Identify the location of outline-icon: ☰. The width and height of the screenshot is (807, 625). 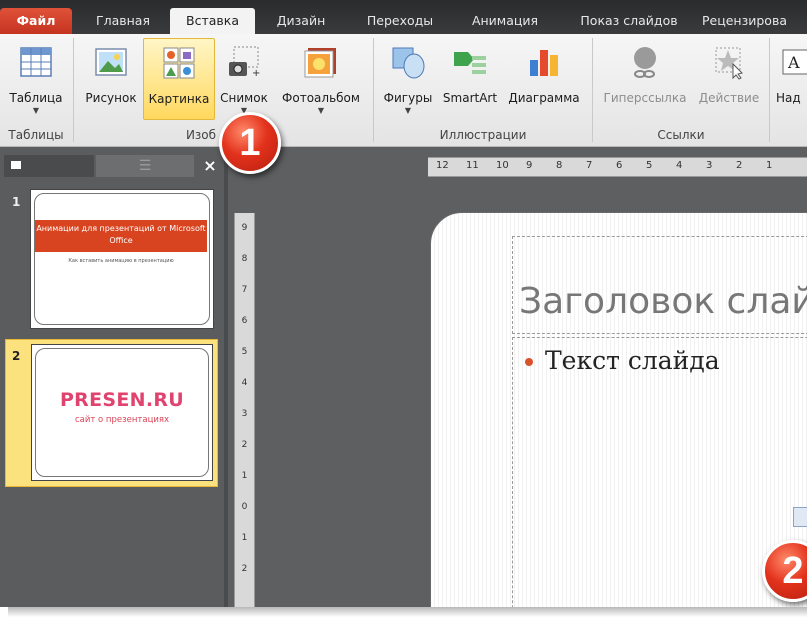
(145, 166).